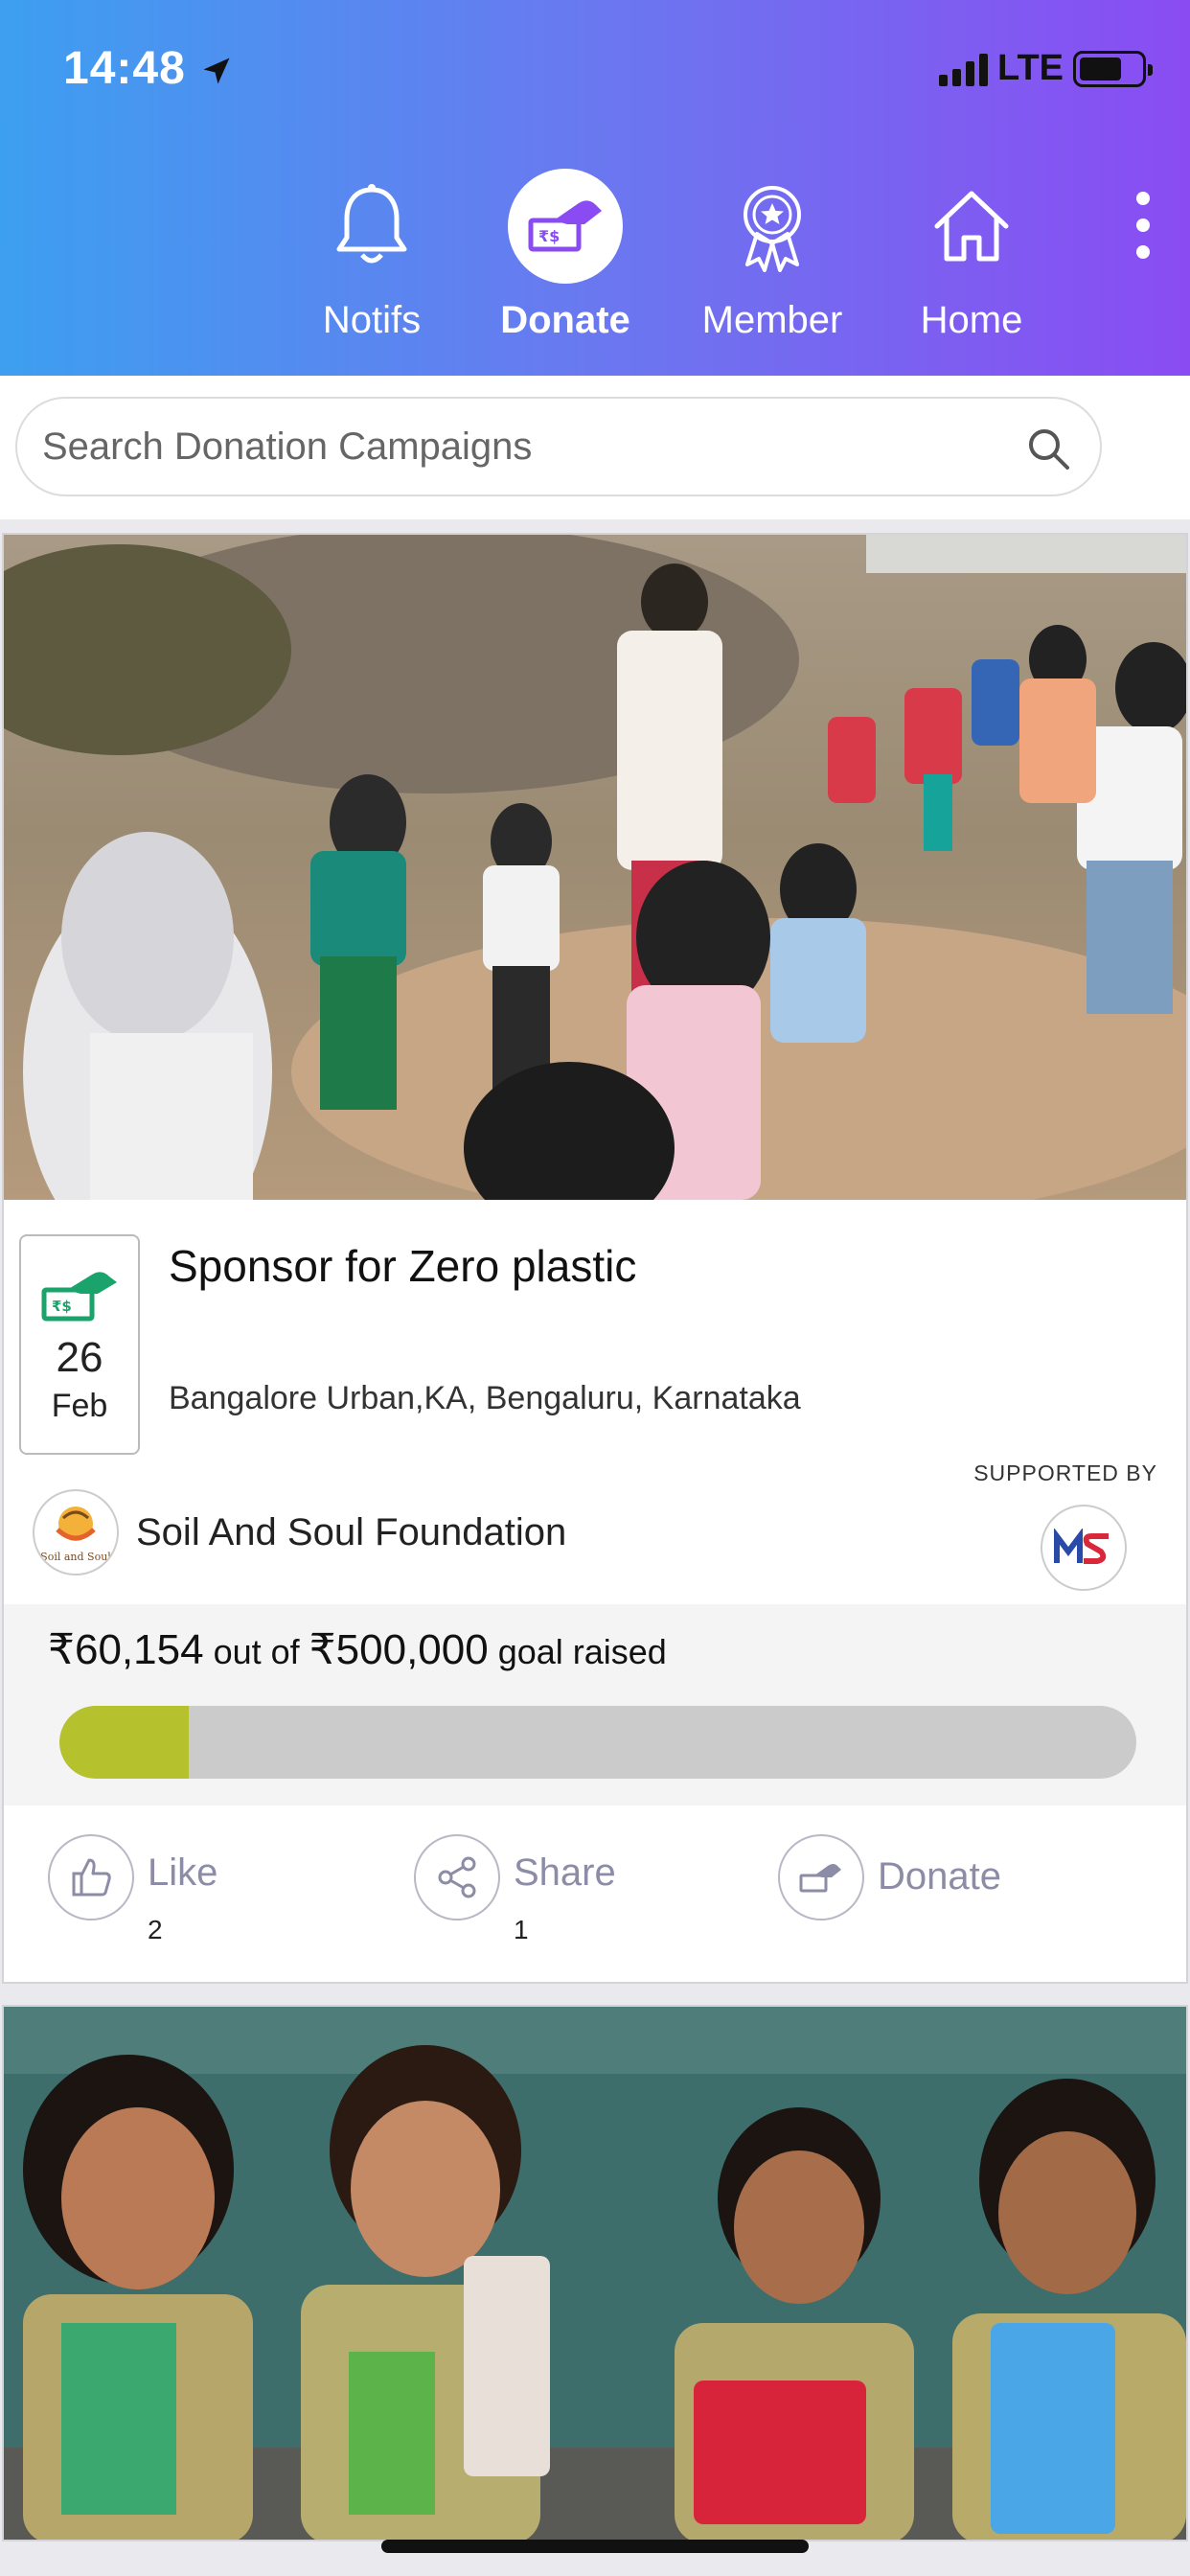 This screenshot has width=1190, height=2576. What do you see at coordinates (351, 1532) in the screenshot?
I see `org-name: Soil And Soul Foundation` at bounding box center [351, 1532].